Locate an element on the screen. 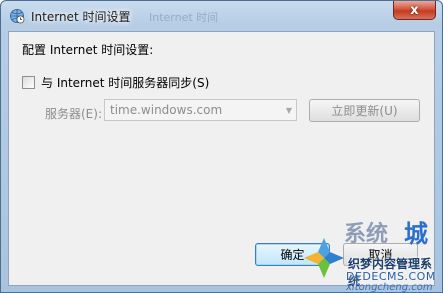 The width and height of the screenshot is (443, 293). close-icon: x is located at coordinates (414, 10).